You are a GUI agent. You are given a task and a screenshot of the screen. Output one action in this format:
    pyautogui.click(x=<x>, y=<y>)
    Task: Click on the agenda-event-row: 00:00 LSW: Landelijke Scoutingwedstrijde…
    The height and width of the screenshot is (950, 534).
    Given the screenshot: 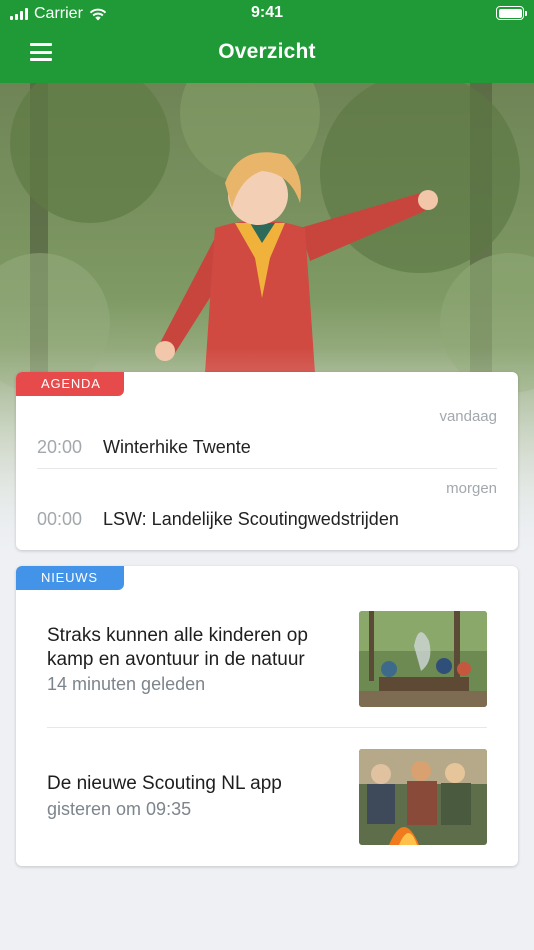 What is the action you would take?
    pyautogui.click(x=267, y=519)
    